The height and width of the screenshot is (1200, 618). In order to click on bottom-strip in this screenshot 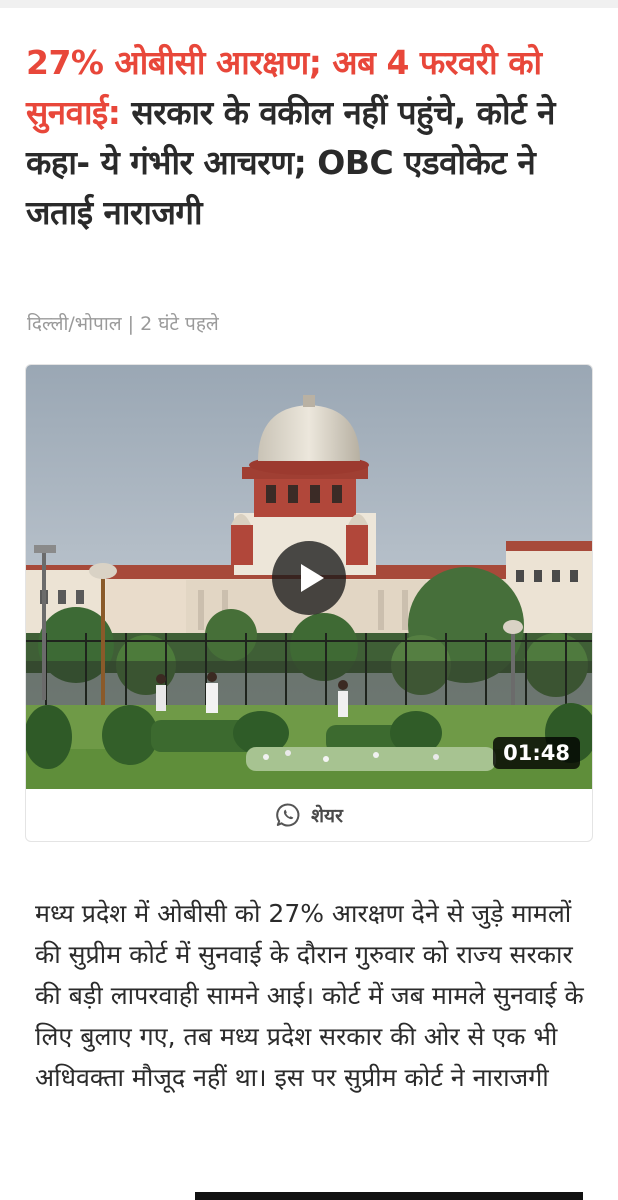, I will do `click(389, 1196)`.